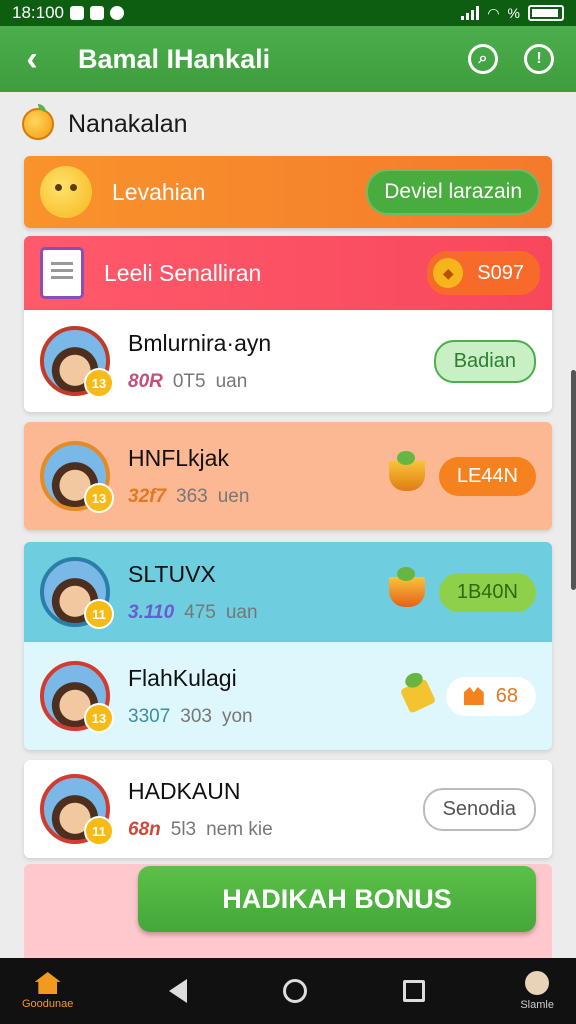 The image size is (576, 1024). Describe the element at coordinates (128, 123) in the screenshot. I see `section-title: Nanakalan` at that location.